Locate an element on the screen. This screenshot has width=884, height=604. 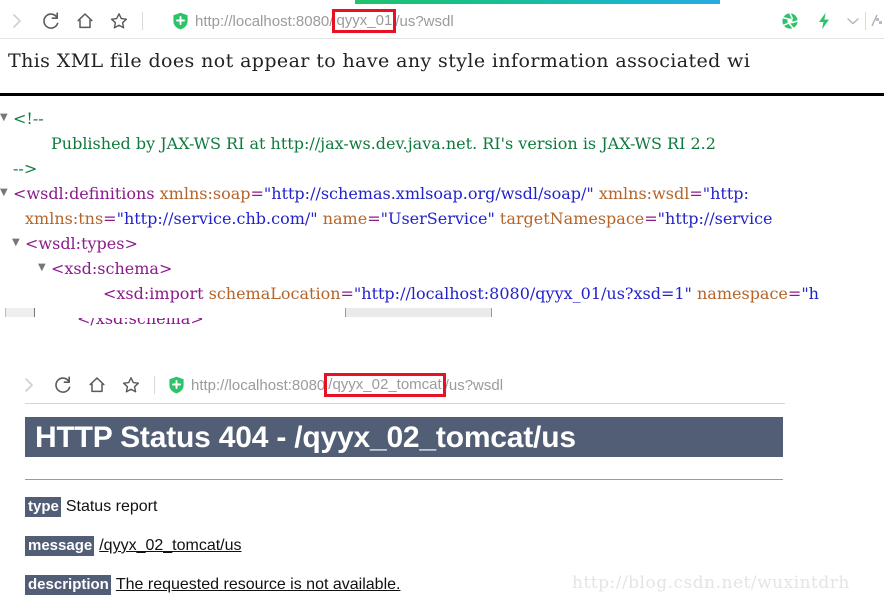
error-value-type: Status report is located at coordinates (111, 506).